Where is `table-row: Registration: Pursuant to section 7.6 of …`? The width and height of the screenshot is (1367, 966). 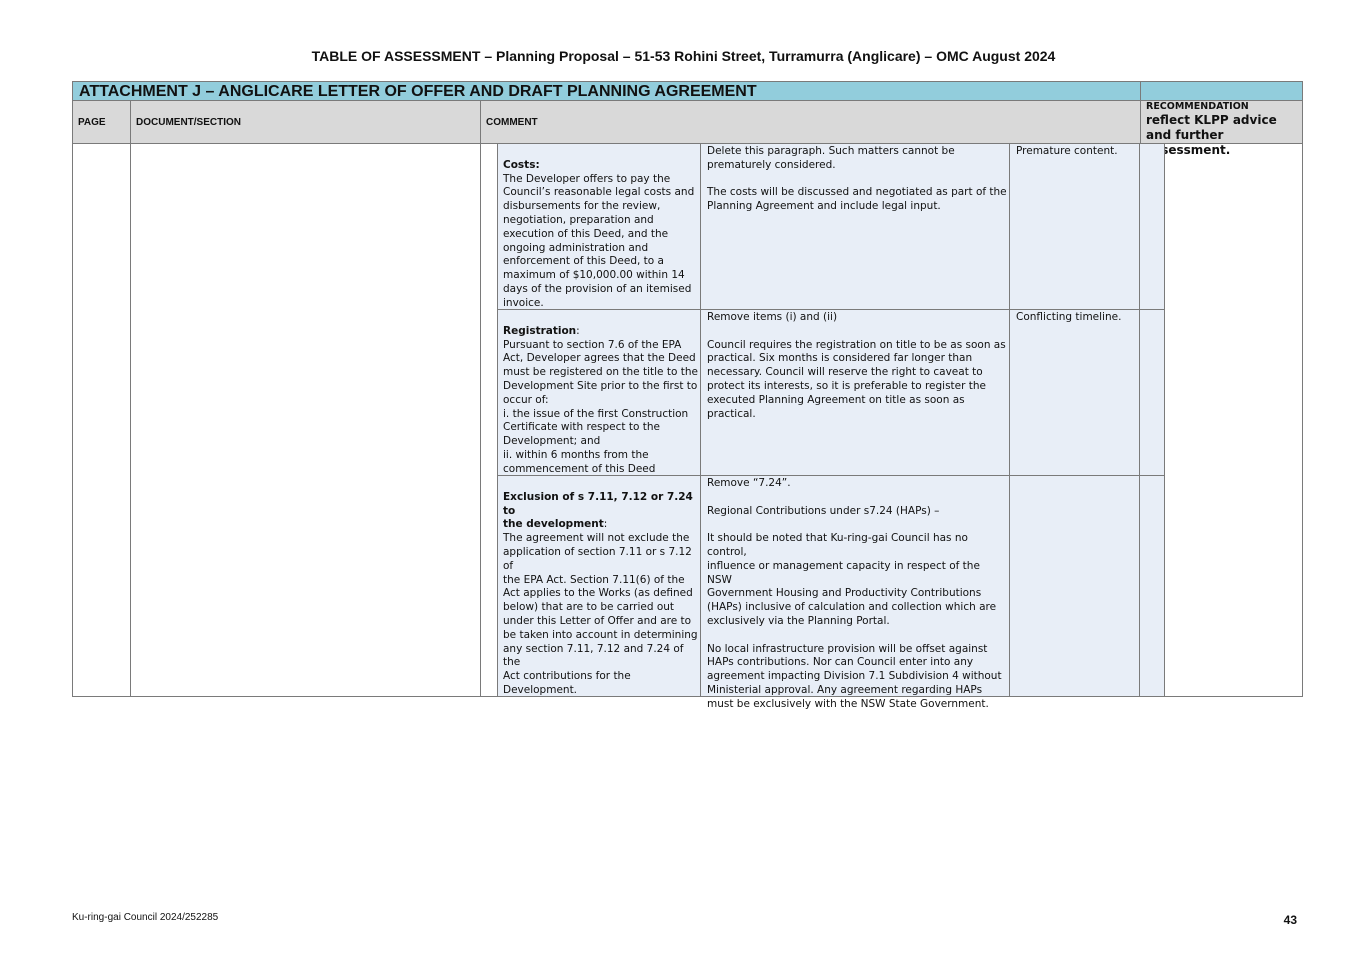 table-row: Registration: Pursuant to section 7.6 of … is located at coordinates (600, 394).